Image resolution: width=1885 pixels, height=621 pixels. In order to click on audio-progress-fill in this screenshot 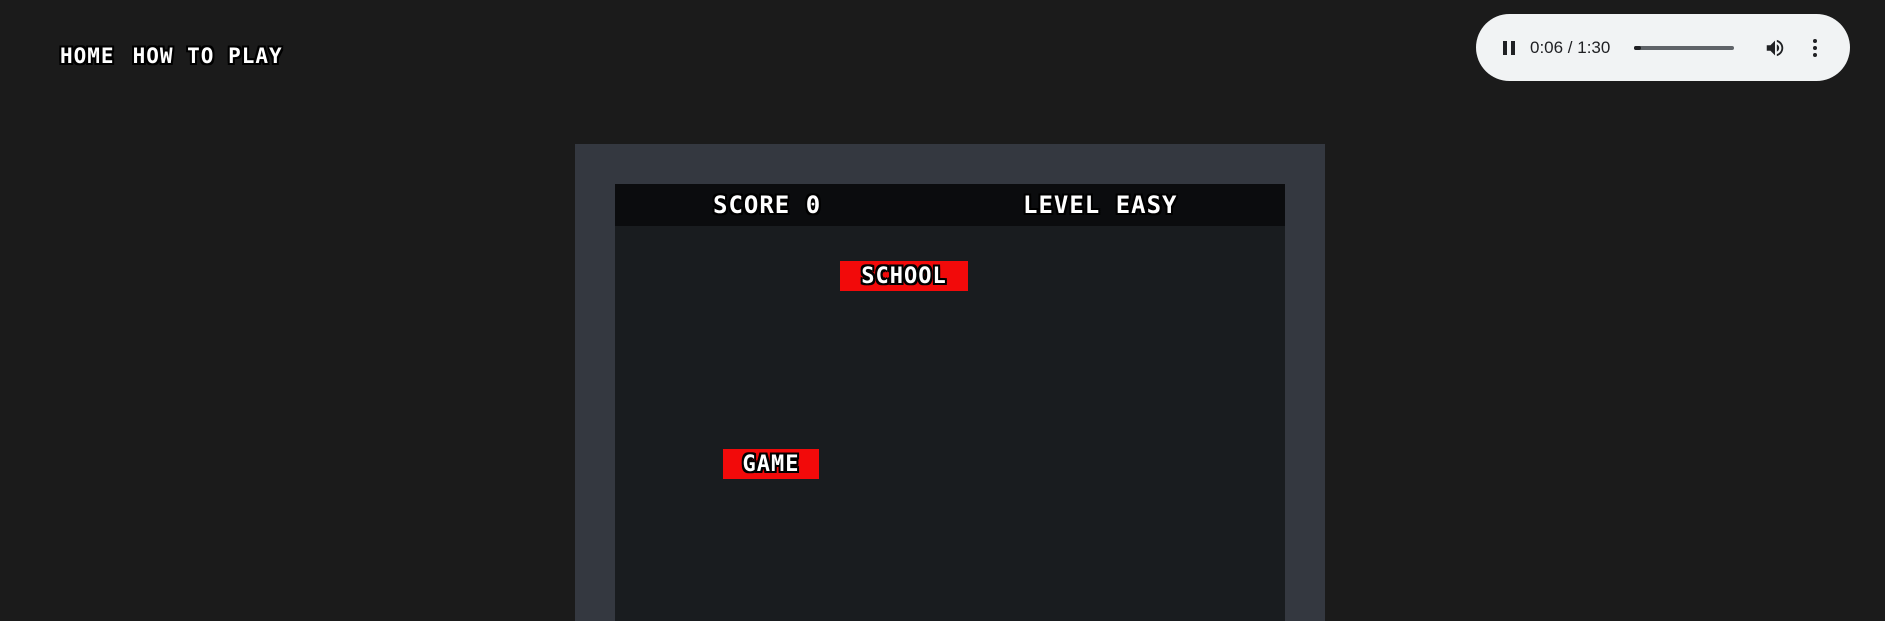, I will do `click(1638, 47)`.